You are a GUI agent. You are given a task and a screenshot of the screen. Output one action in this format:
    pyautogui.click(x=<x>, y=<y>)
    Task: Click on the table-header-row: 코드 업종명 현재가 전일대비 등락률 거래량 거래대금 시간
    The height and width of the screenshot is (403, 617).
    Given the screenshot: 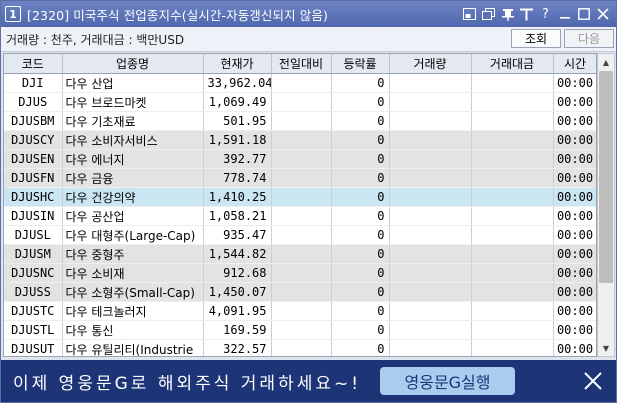 What is the action you would take?
    pyautogui.click(x=300, y=64)
    